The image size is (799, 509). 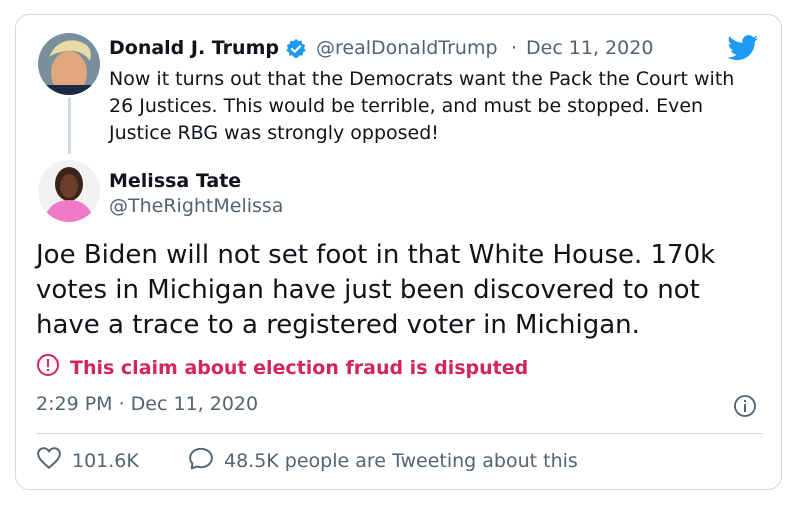 What do you see at coordinates (105, 460) in the screenshot?
I see `like-count: 101.6K` at bounding box center [105, 460].